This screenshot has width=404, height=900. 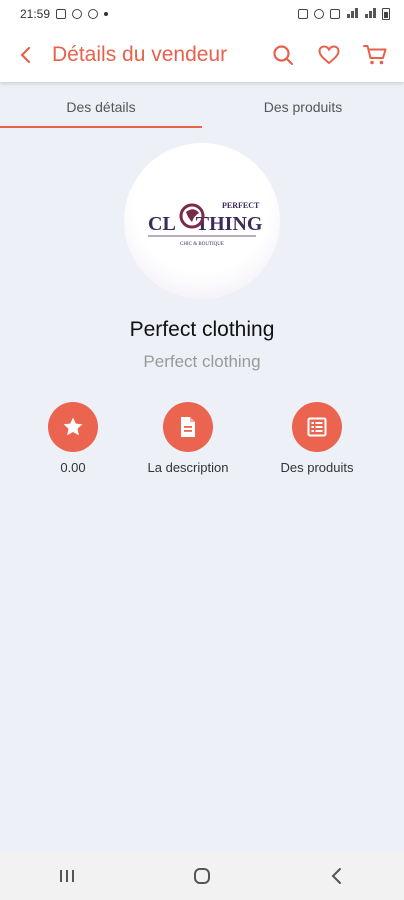 What do you see at coordinates (386, 14) in the screenshot?
I see `battery-icon` at bounding box center [386, 14].